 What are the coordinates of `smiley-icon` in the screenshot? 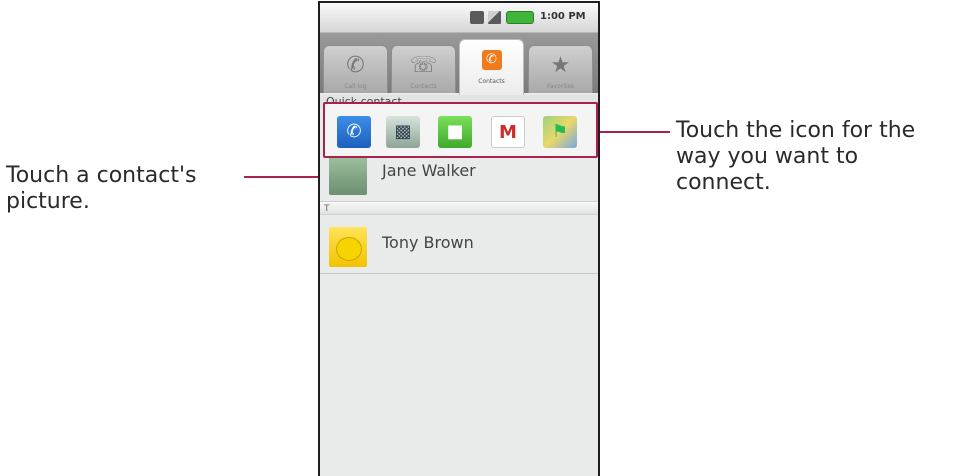 It's located at (349, 249).